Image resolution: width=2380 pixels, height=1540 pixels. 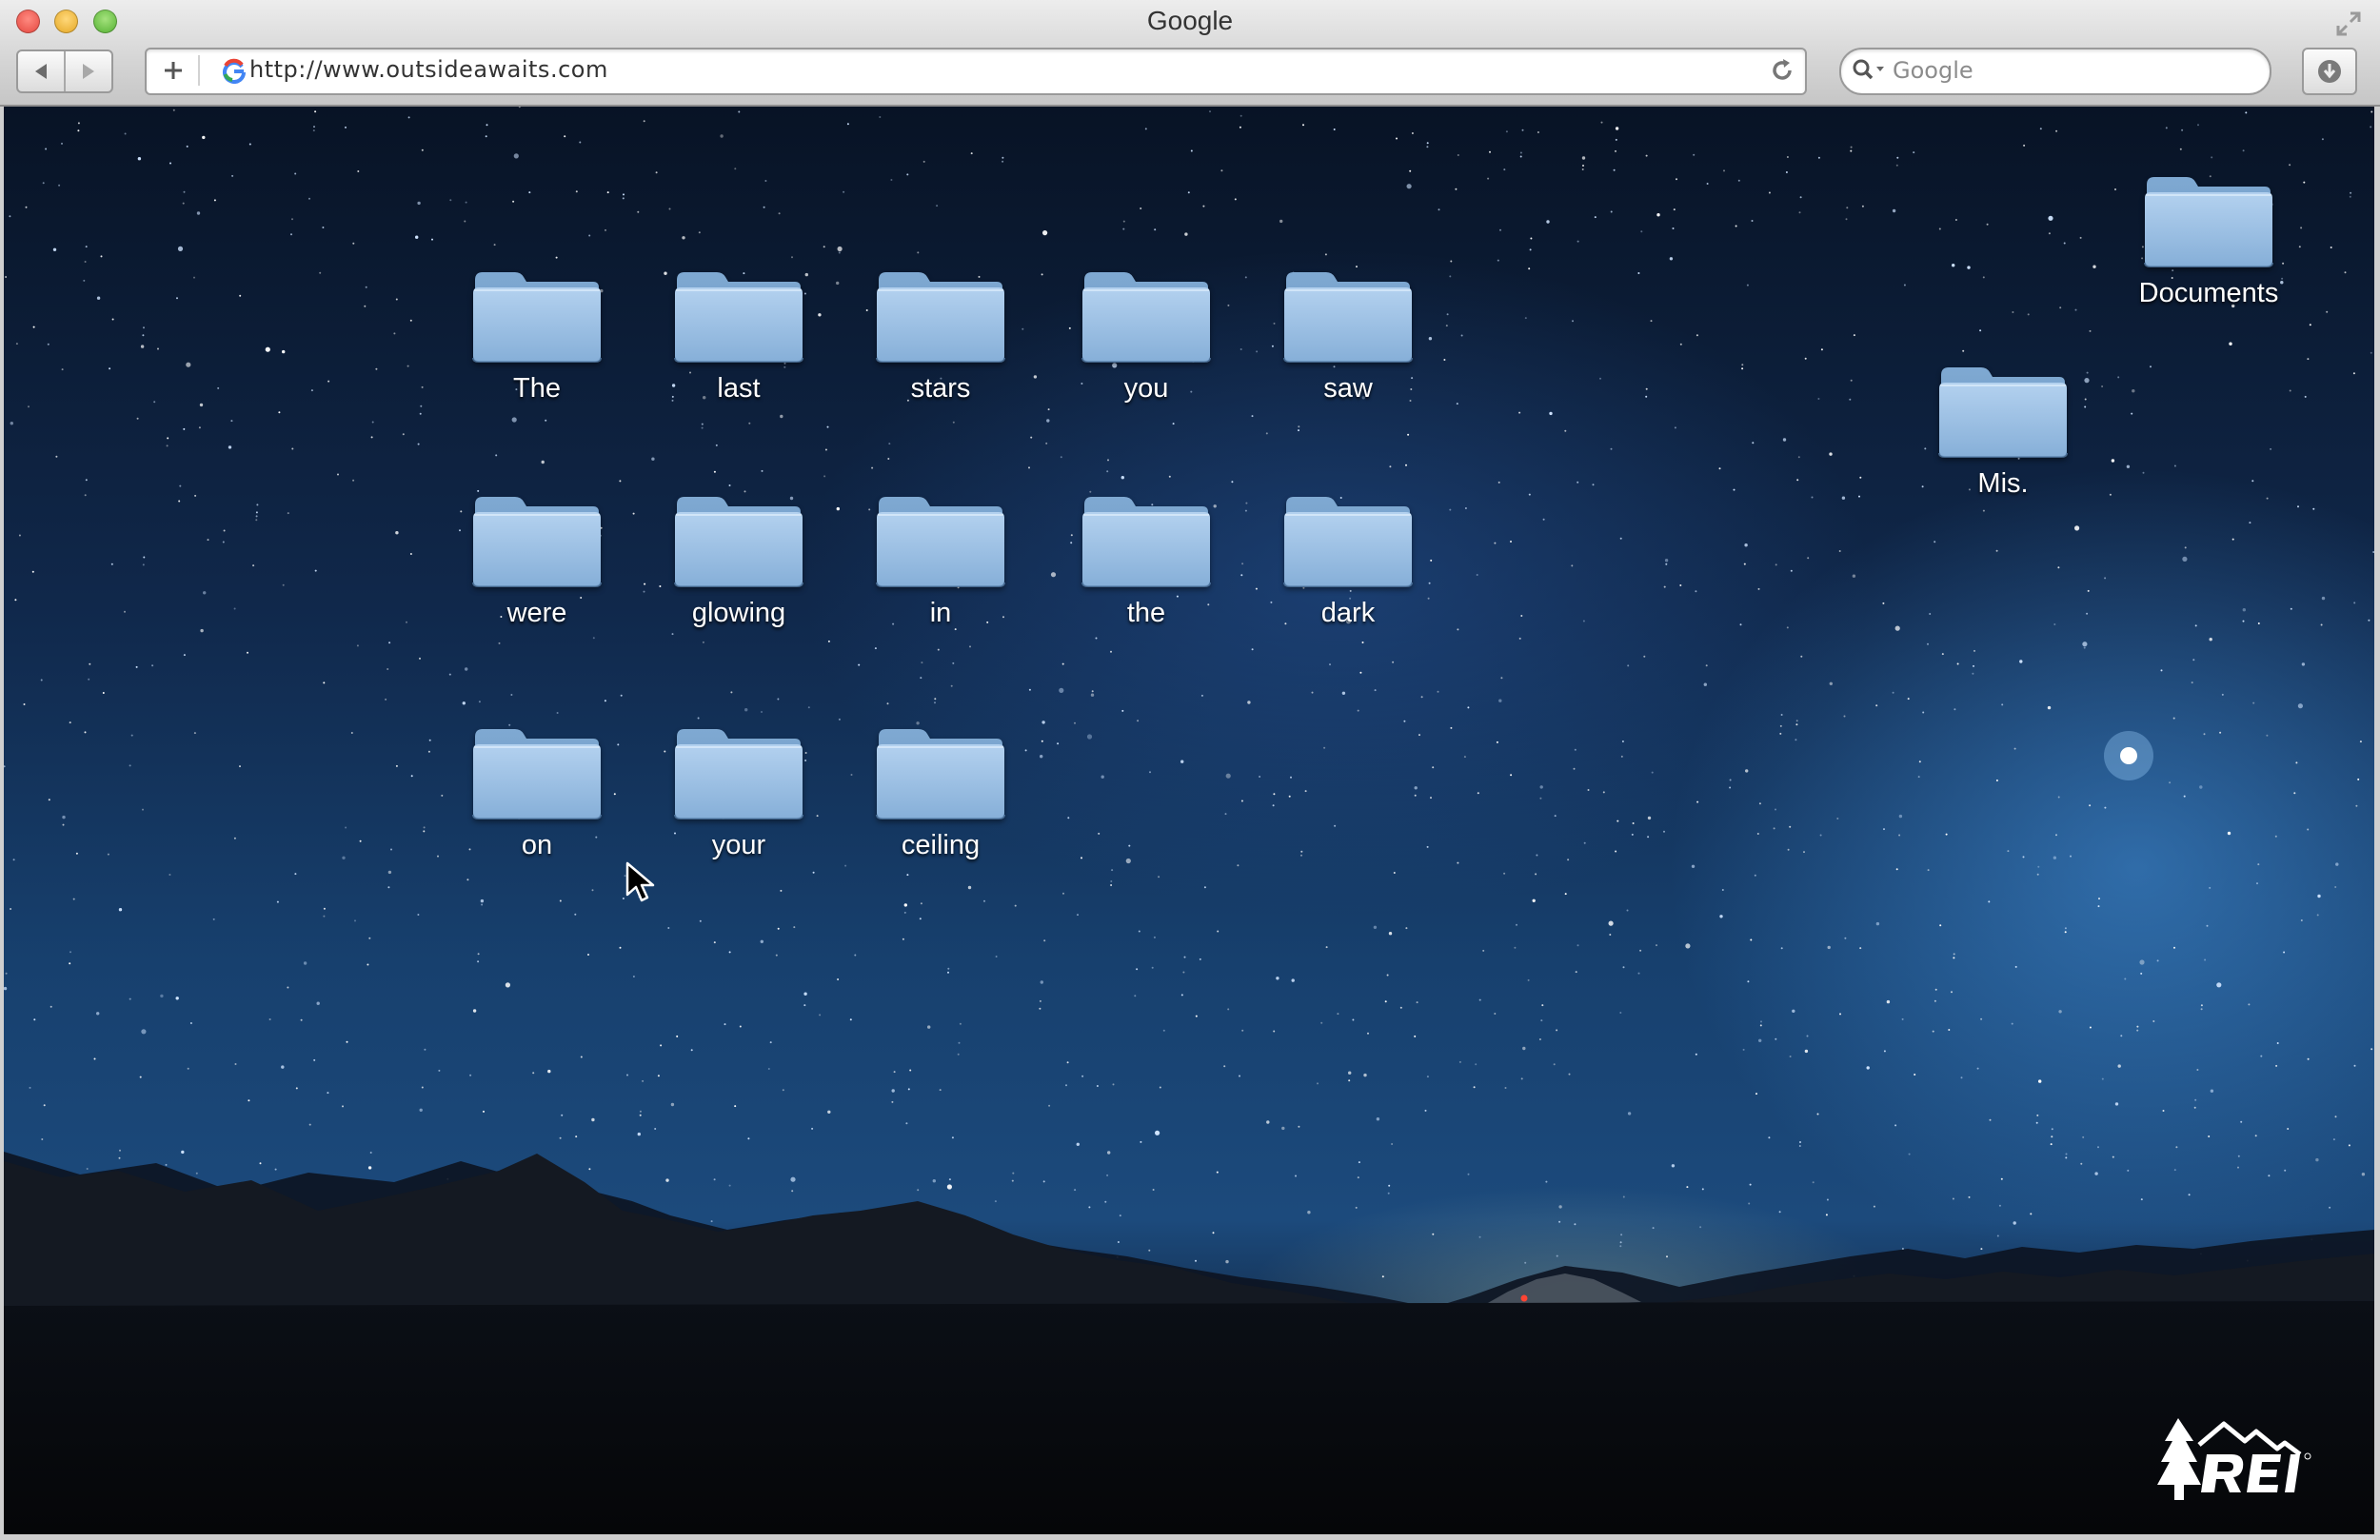 I want to click on folder: dark, so click(x=1348, y=559).